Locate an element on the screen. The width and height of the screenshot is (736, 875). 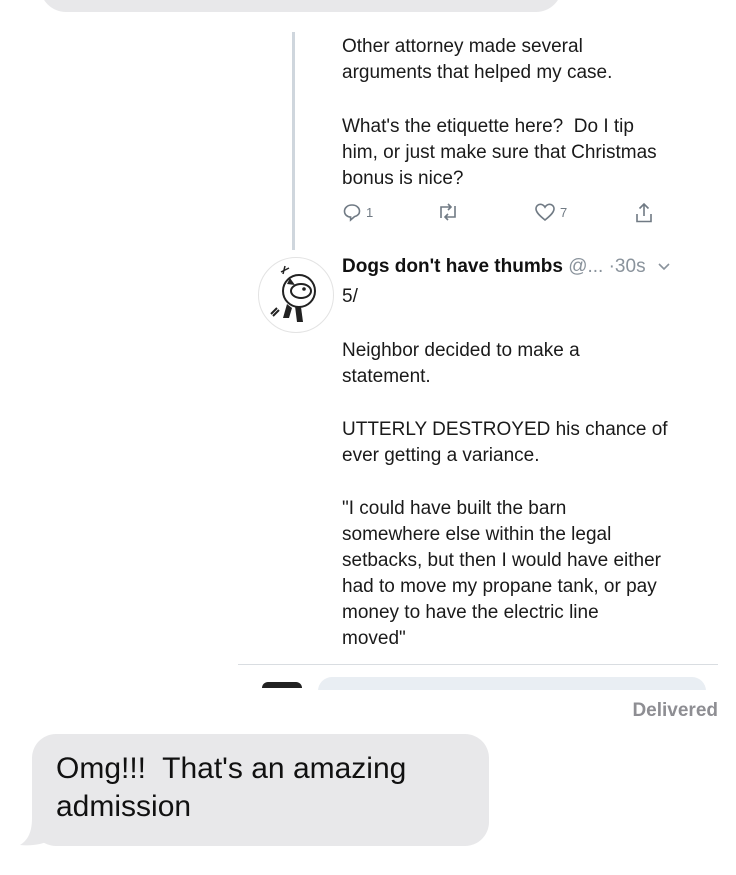
share-action is located at coordinates (644, 213).